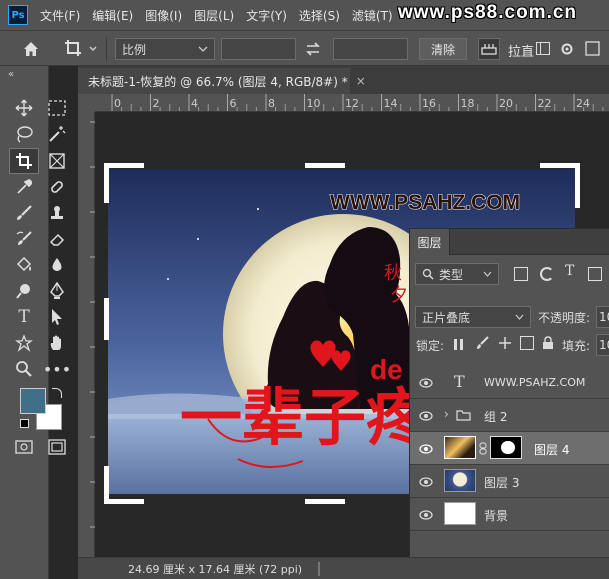  What do you see at coordinates (325, 501) in the screenshot?
I see `crop-handle-bottom-middle` at bounding box center [325, 501].